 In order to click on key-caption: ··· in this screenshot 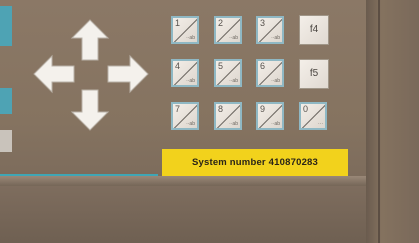, I will do `click(320, 124)`.